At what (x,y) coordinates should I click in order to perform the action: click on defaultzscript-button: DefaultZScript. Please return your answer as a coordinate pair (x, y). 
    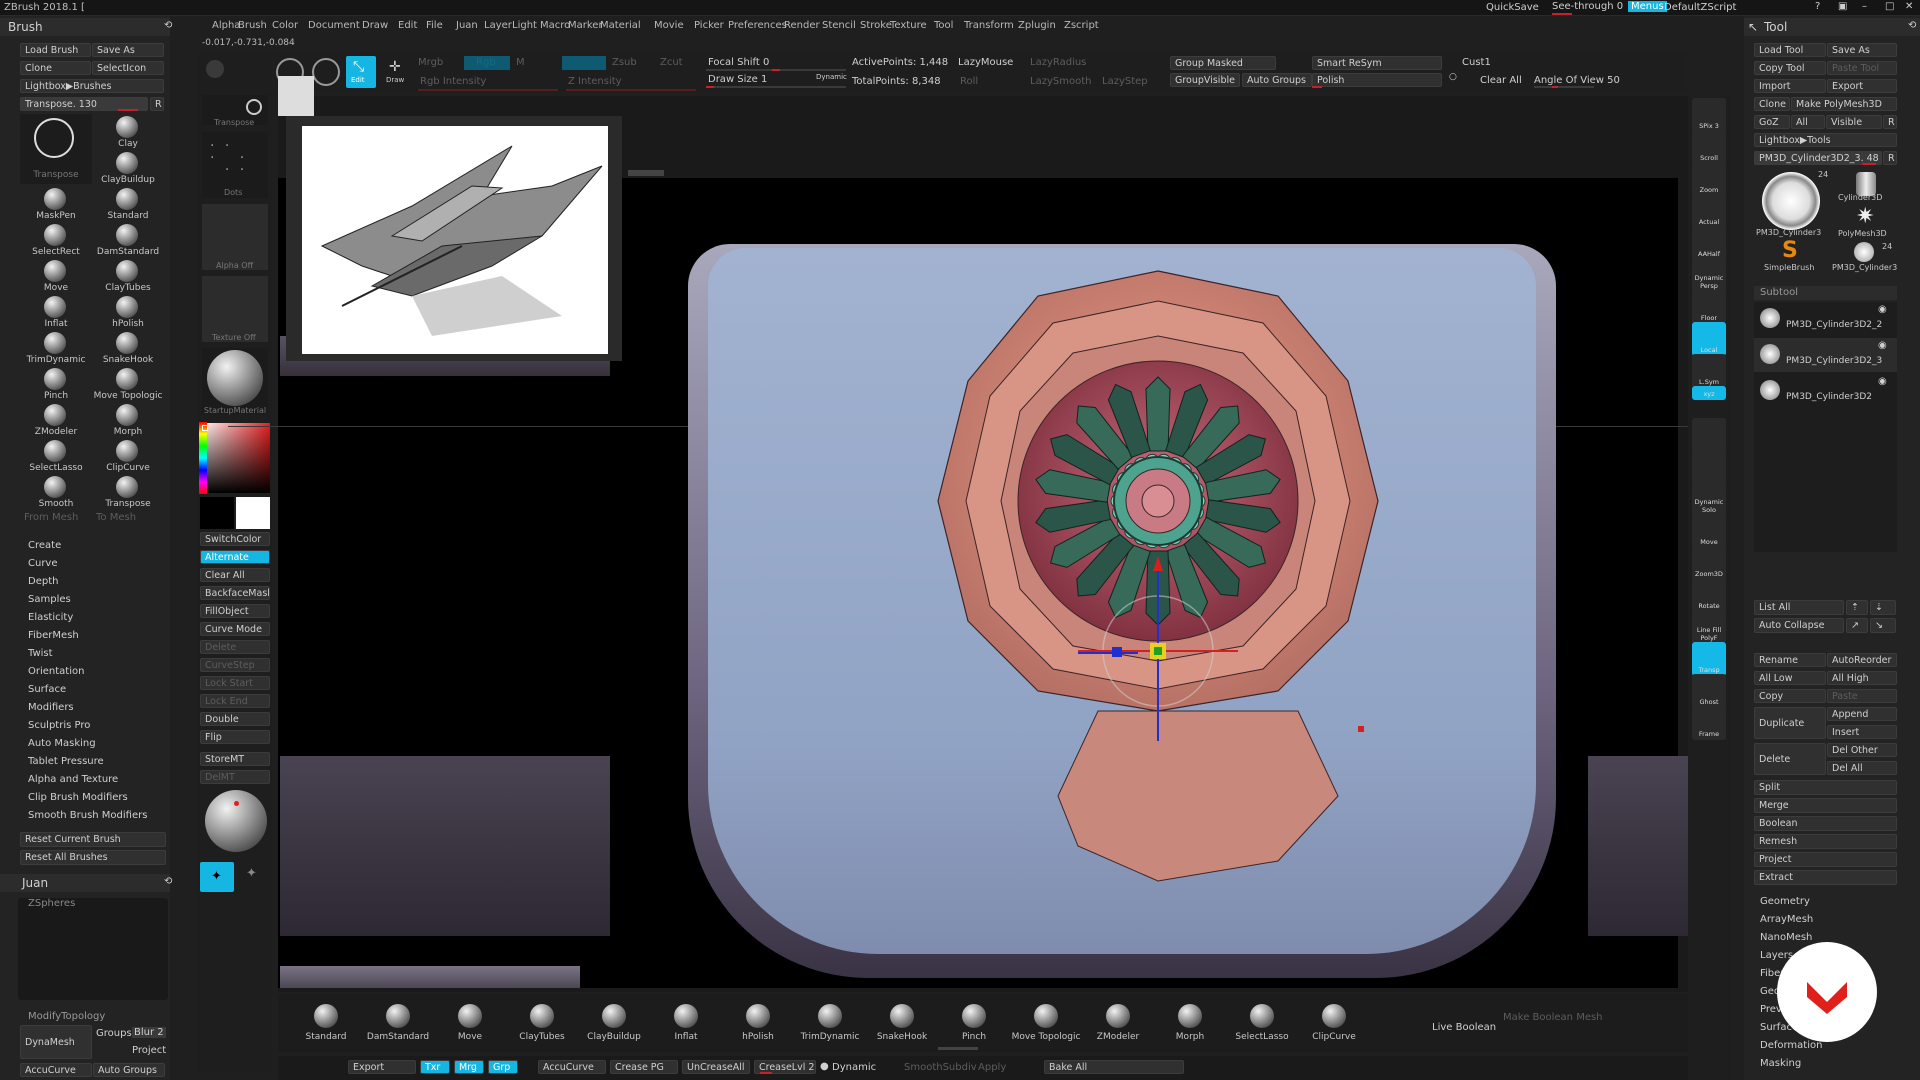
    Looking at the image, I should click on (1700, 7).